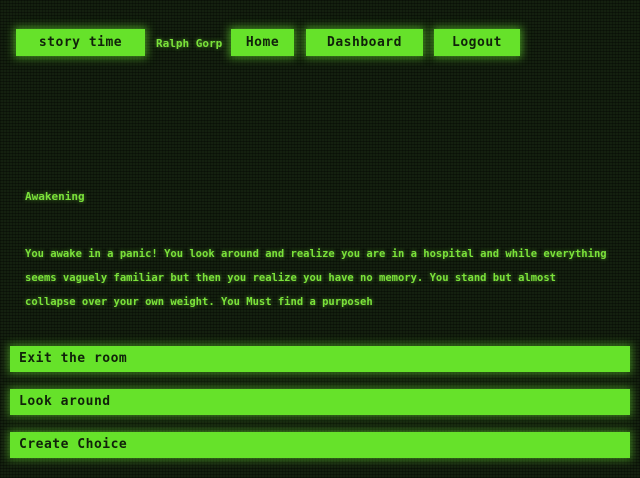  Describe the element at coordinates (320, 402) in the screenshot. I see `choice-look-around-button: Look around` at that location.